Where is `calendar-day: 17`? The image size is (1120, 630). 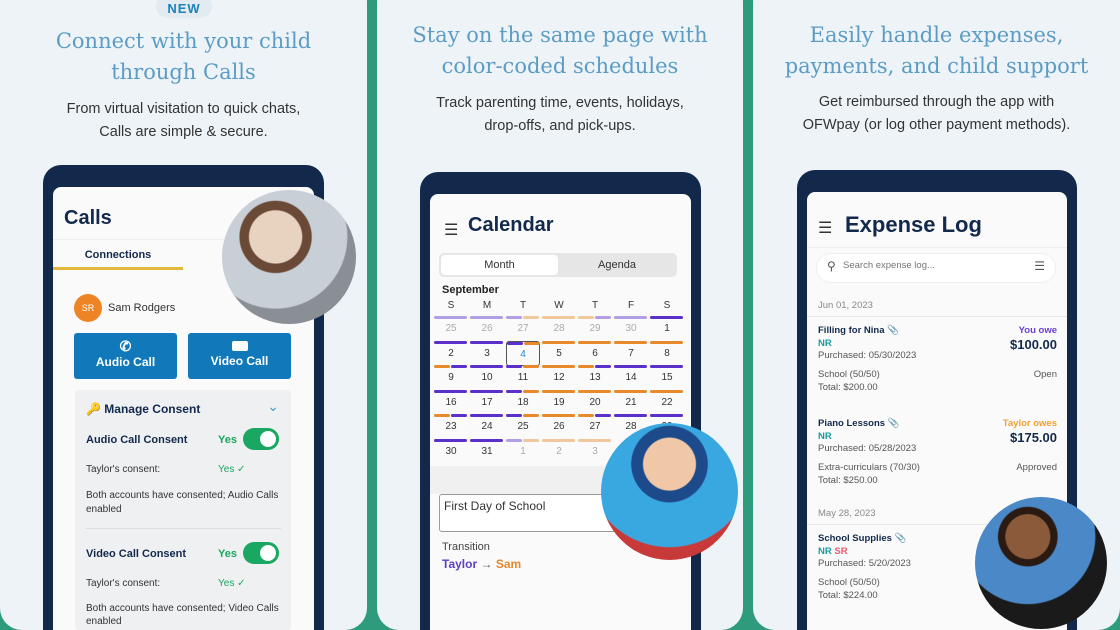
calendar-day: 17 is located at coordinates (487, 402).